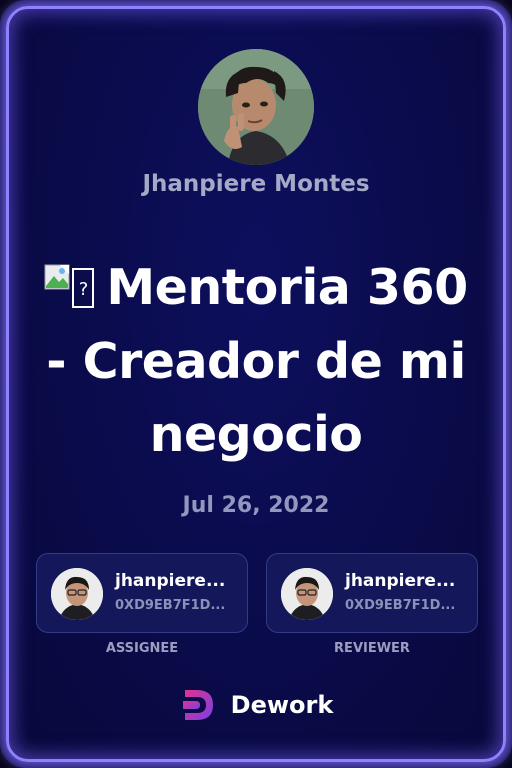 Image resolution: width=512 pixels, height=768 pixels. I want to click on brand-footer: Dework, so click(256, 705).